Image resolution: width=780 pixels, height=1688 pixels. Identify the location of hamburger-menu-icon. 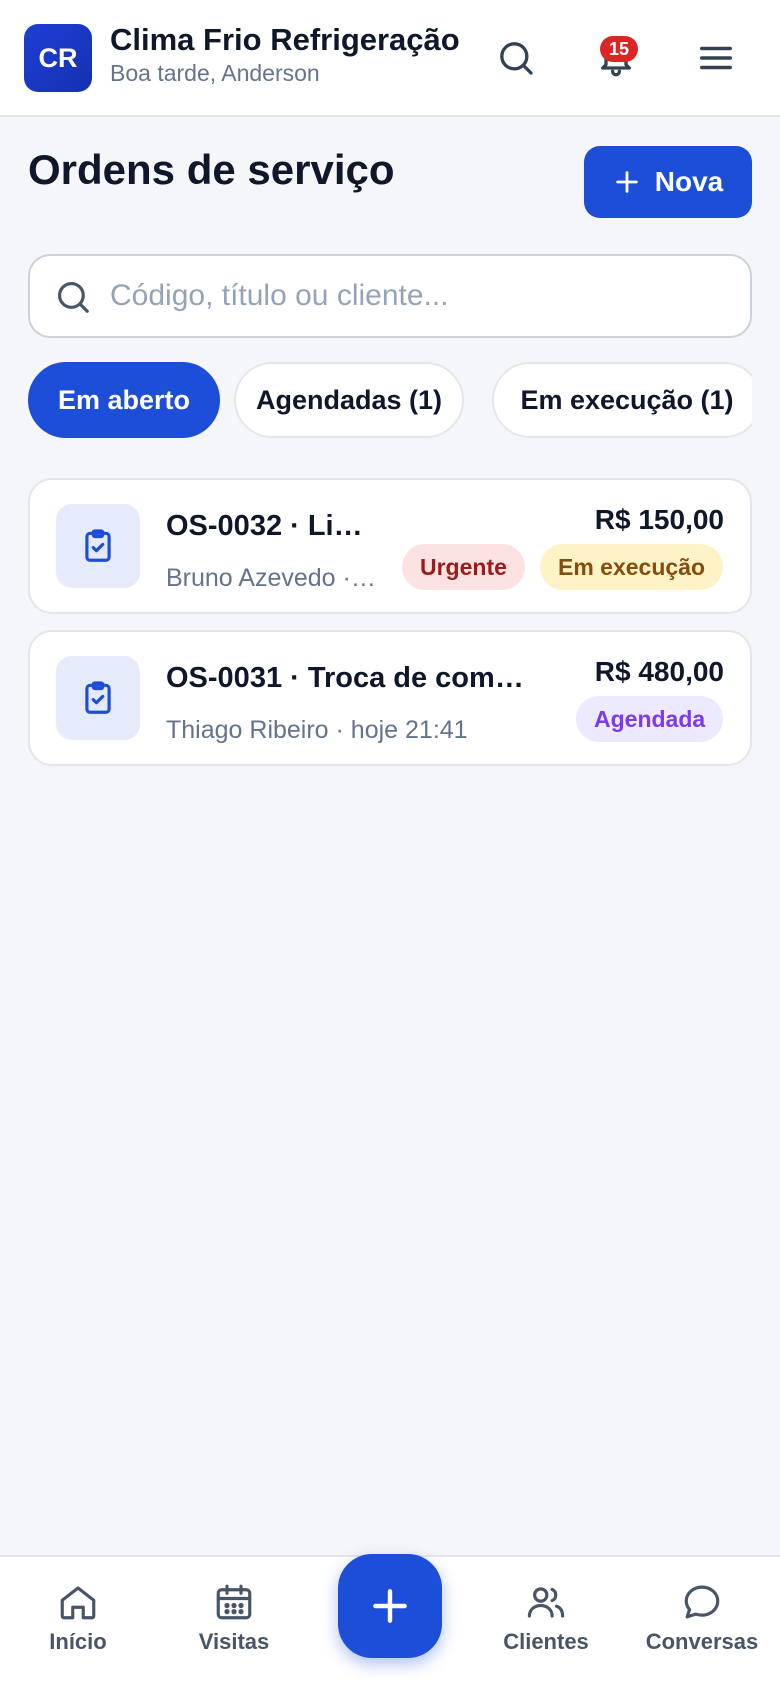
(716, 58).